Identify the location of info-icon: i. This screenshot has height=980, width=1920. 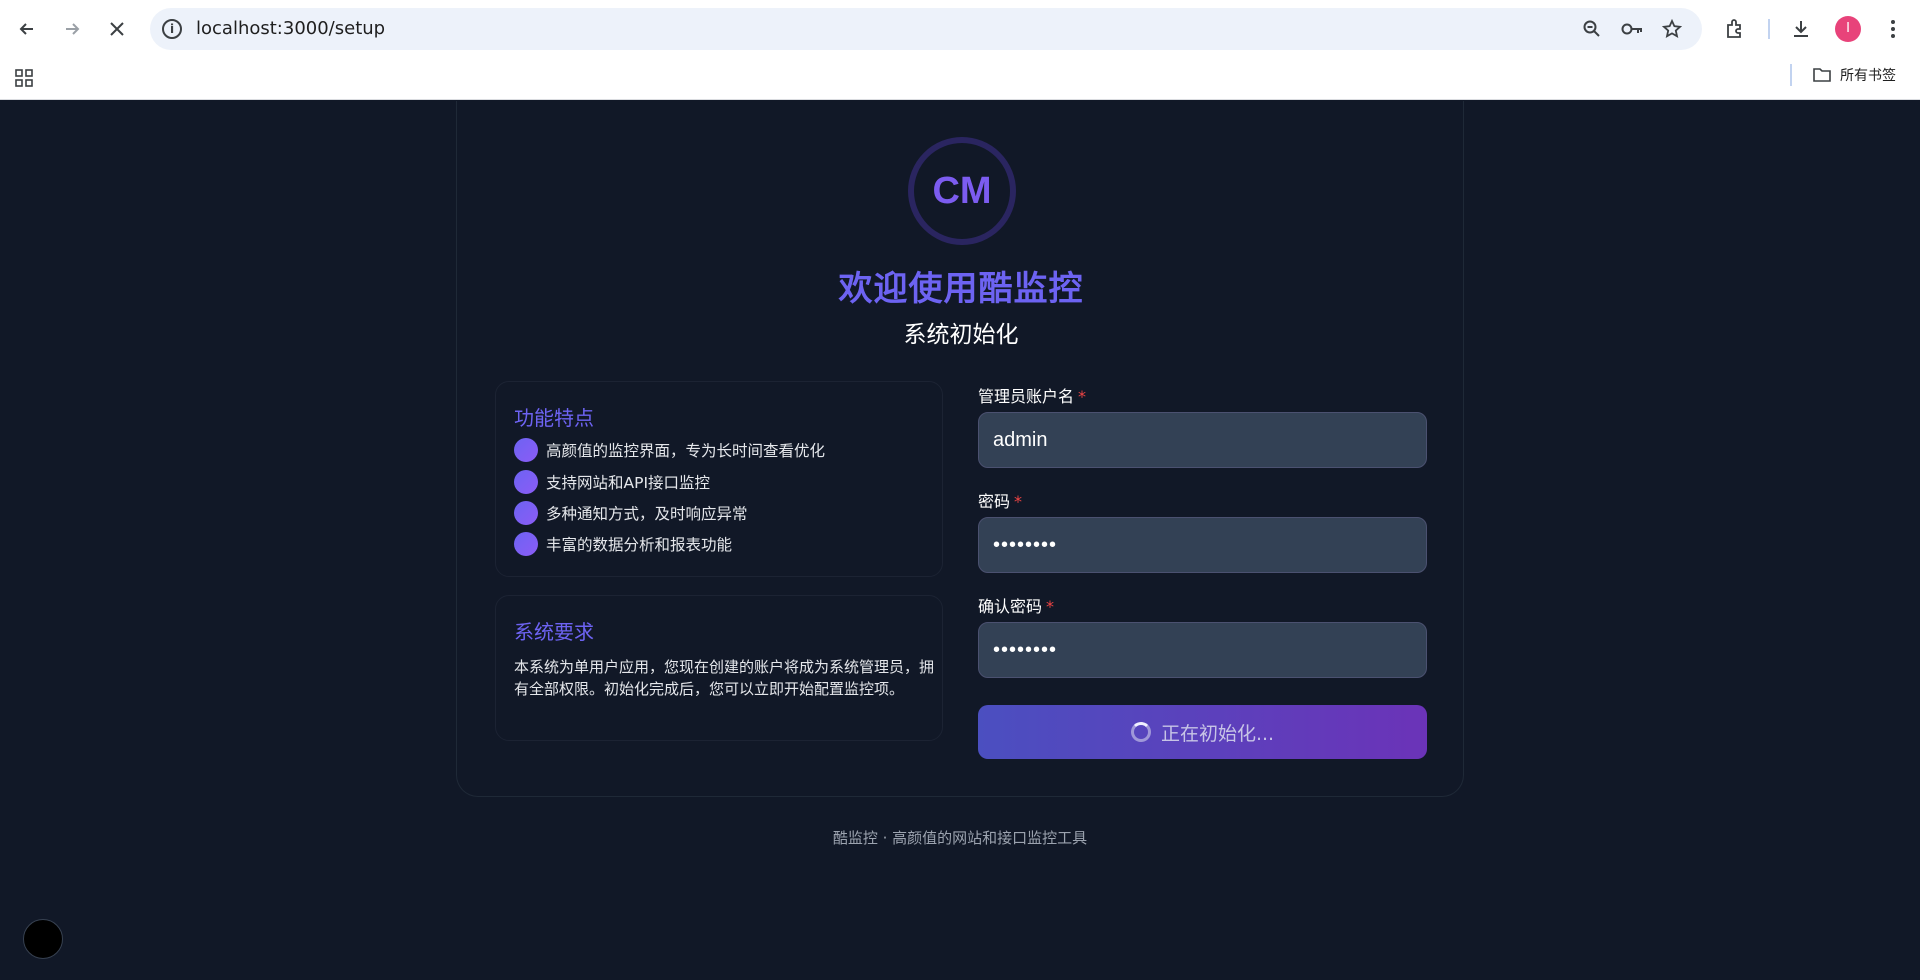
(172, 29).